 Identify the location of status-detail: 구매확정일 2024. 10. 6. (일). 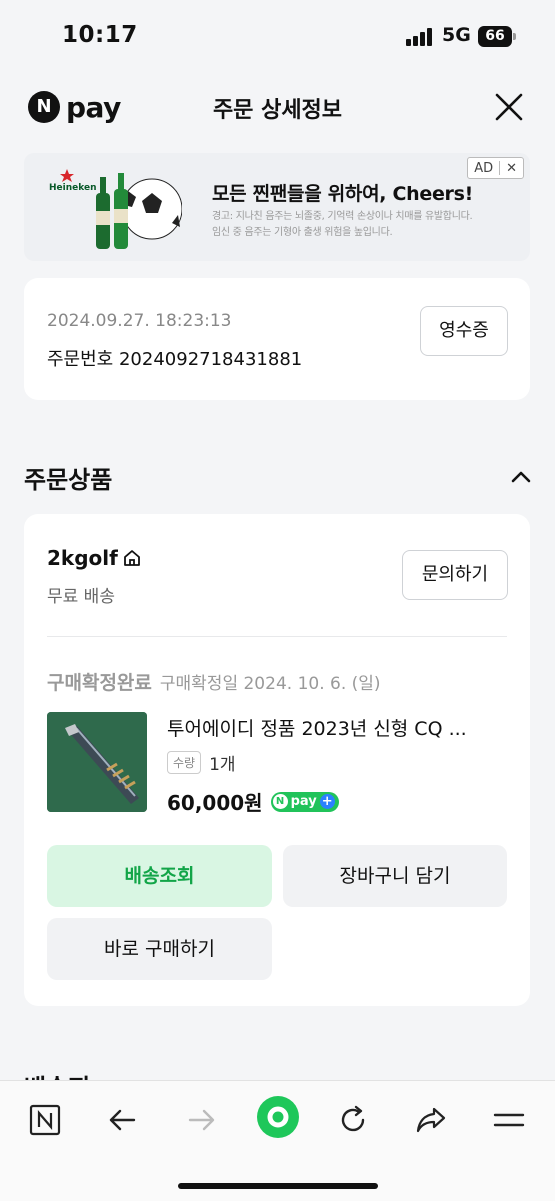
(270, 684).